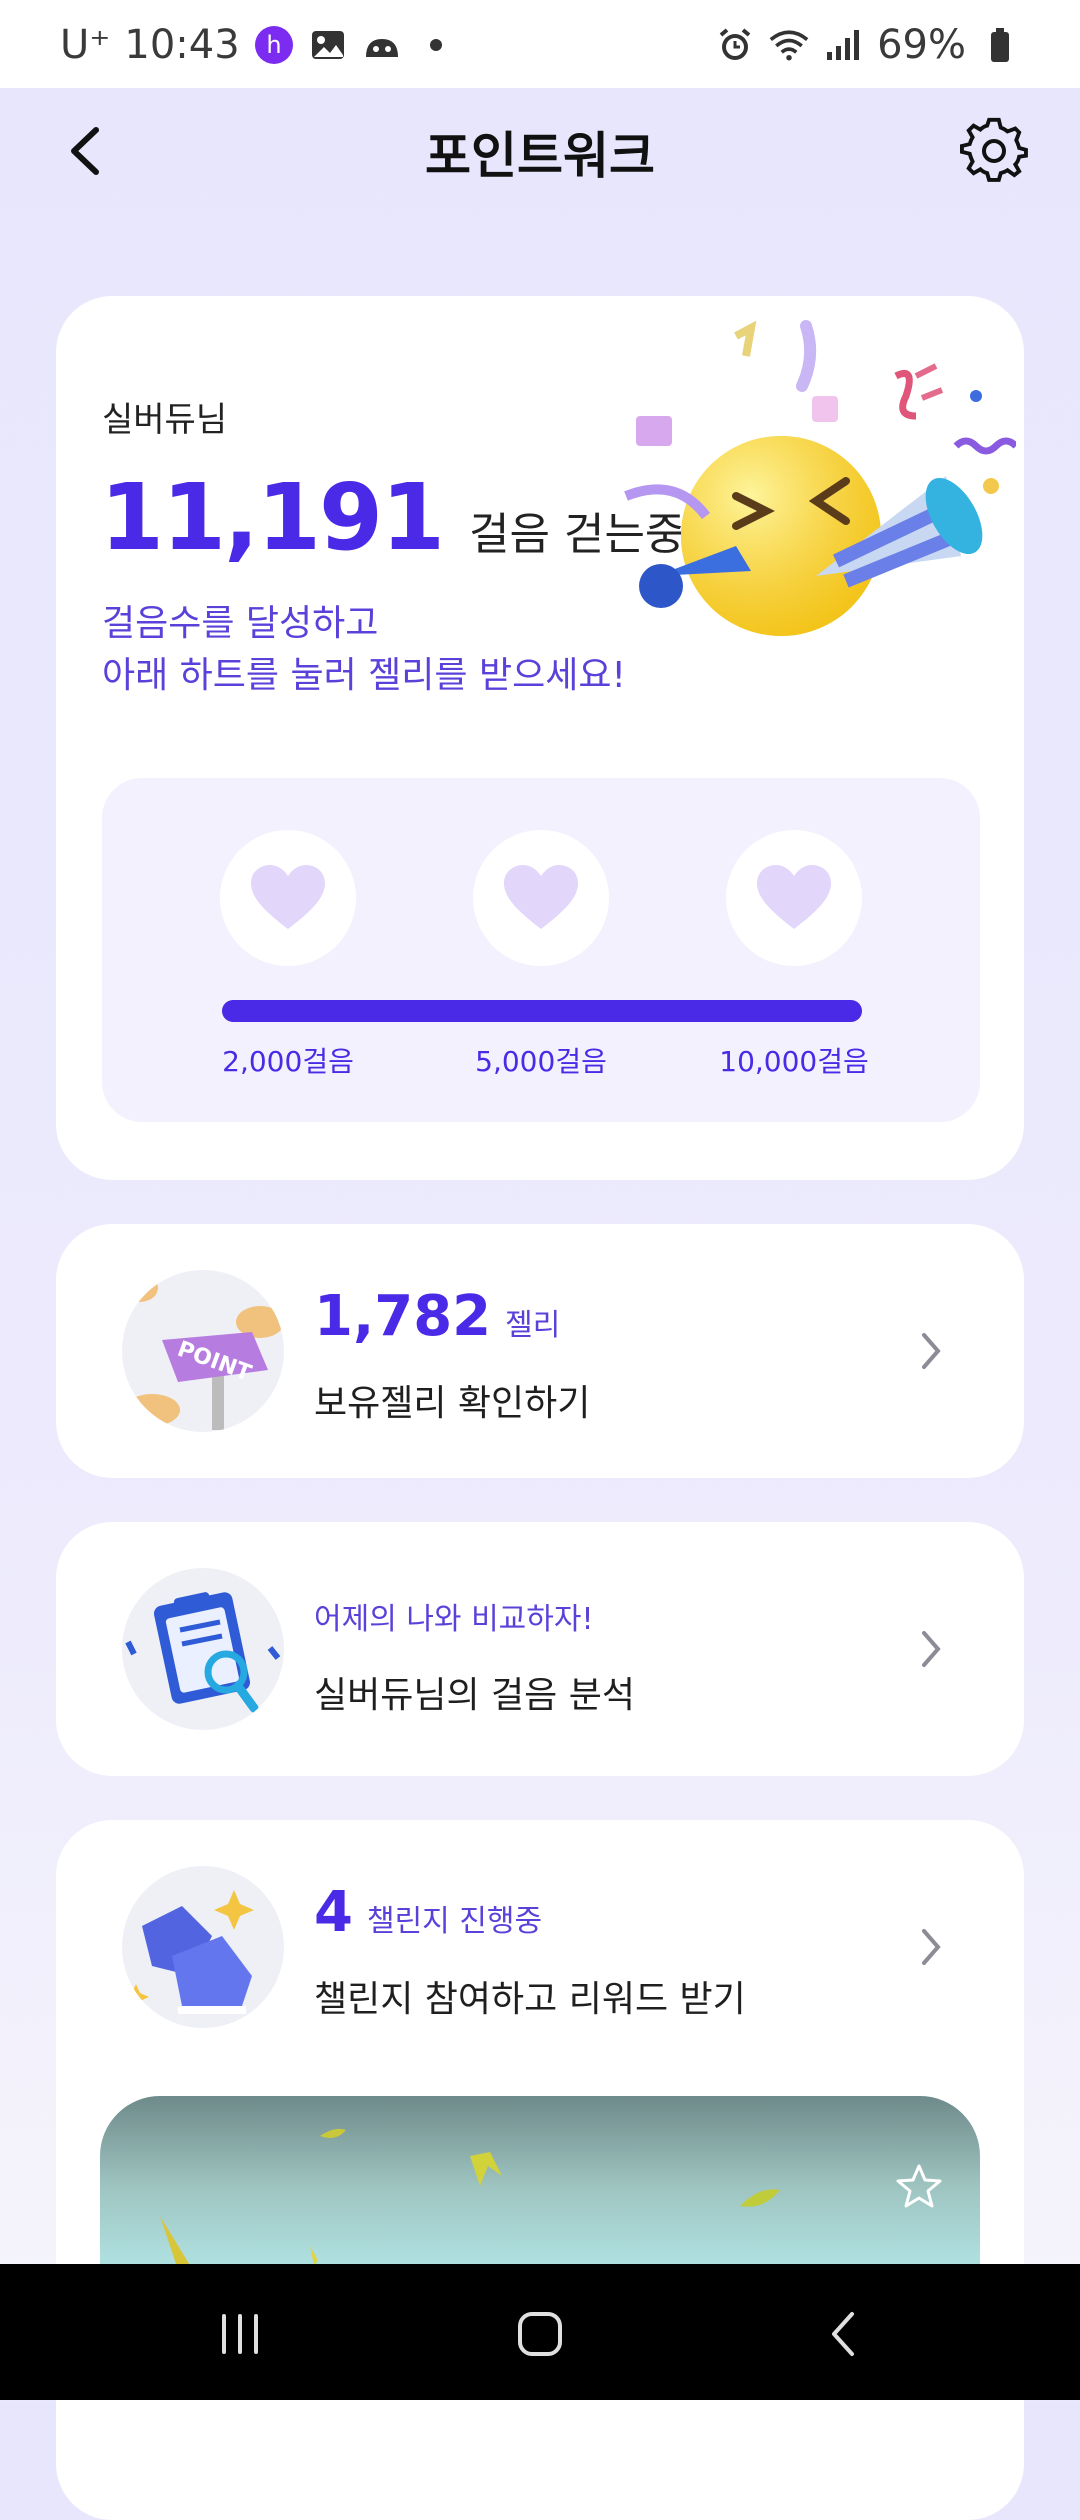  Describe the element at coordinates (203, 1649) in the screenshot. I see `clipboard-search-icon` at that location.